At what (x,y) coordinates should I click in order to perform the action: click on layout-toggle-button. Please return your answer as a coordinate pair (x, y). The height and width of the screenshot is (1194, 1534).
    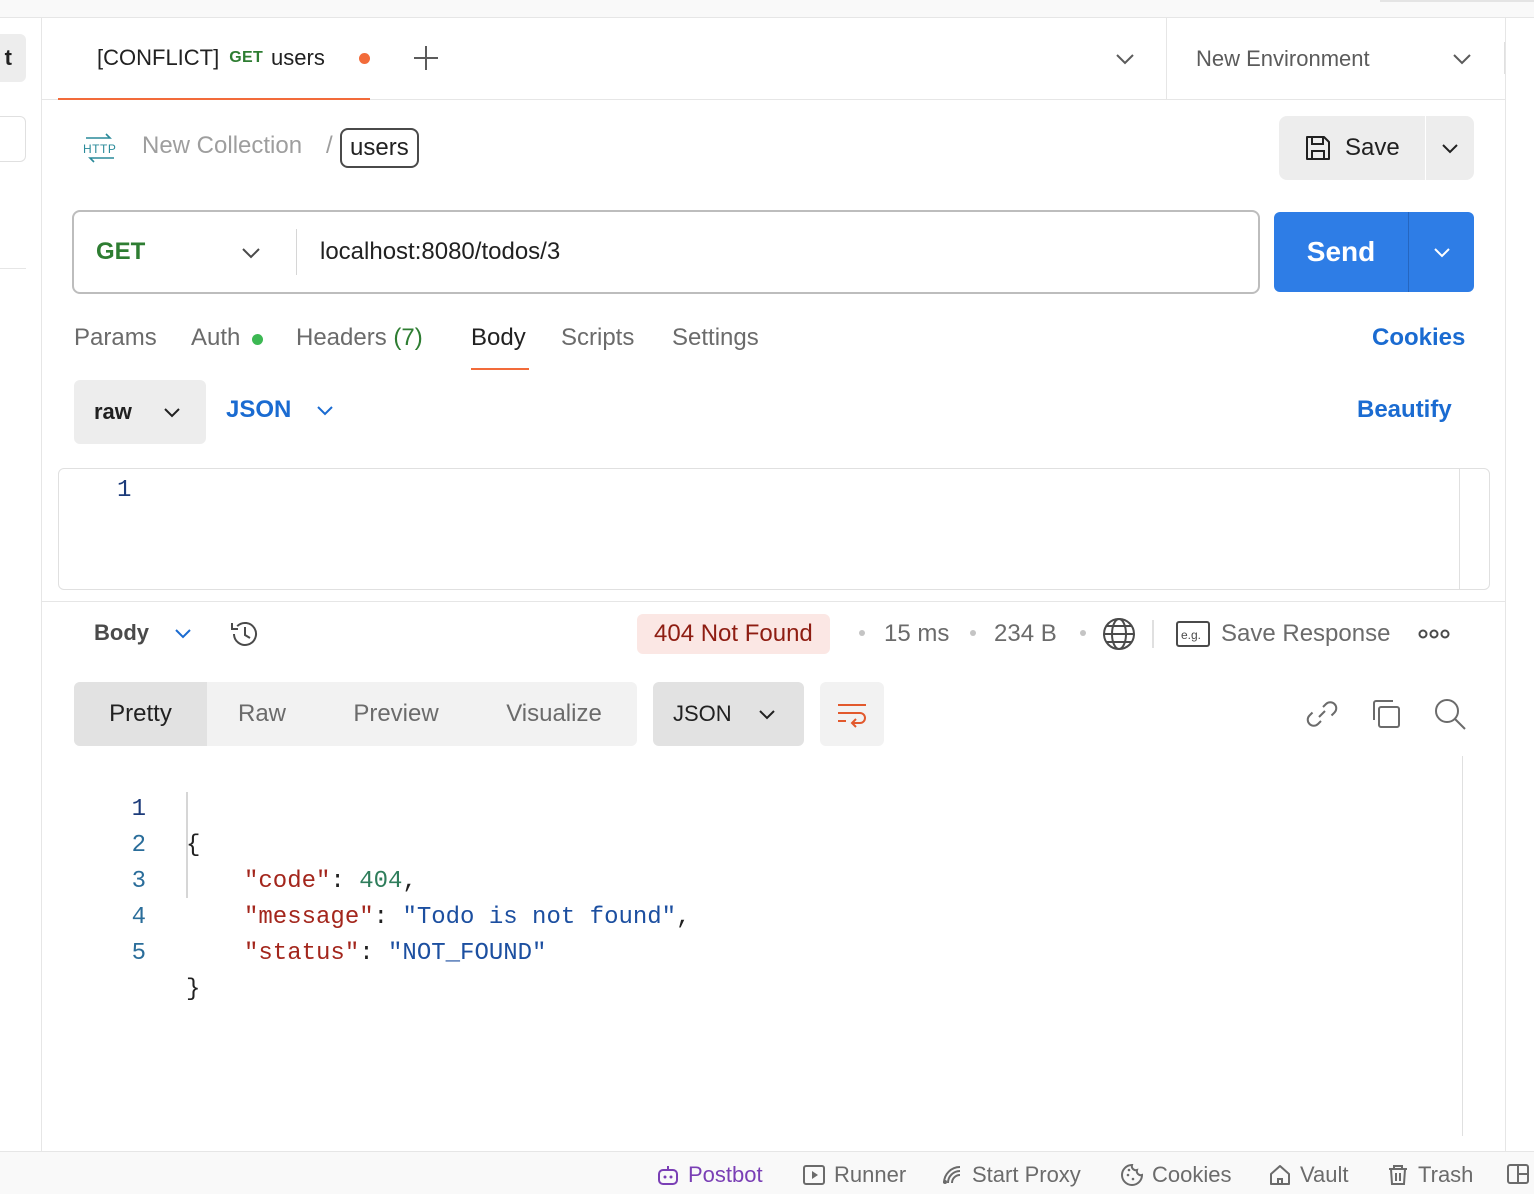
    Looking at the image, I should click on (1520, 1174).